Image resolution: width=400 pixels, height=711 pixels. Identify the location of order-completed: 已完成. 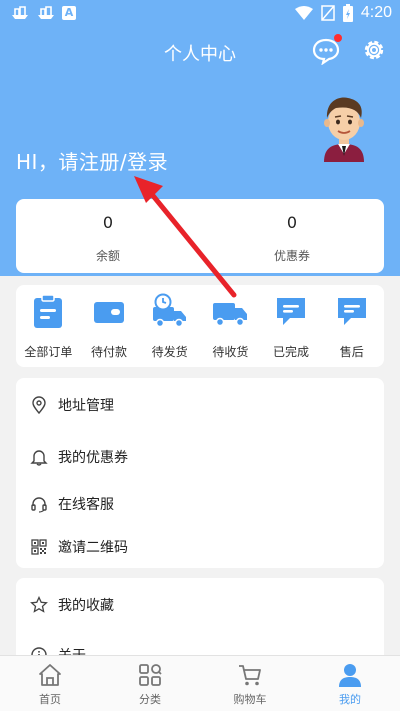
(291, 326).